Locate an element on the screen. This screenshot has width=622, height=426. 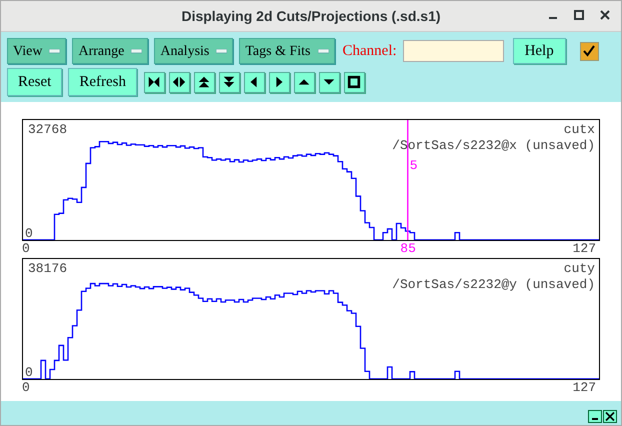
menu-button: Arrange is located at coordinates (110, 51).